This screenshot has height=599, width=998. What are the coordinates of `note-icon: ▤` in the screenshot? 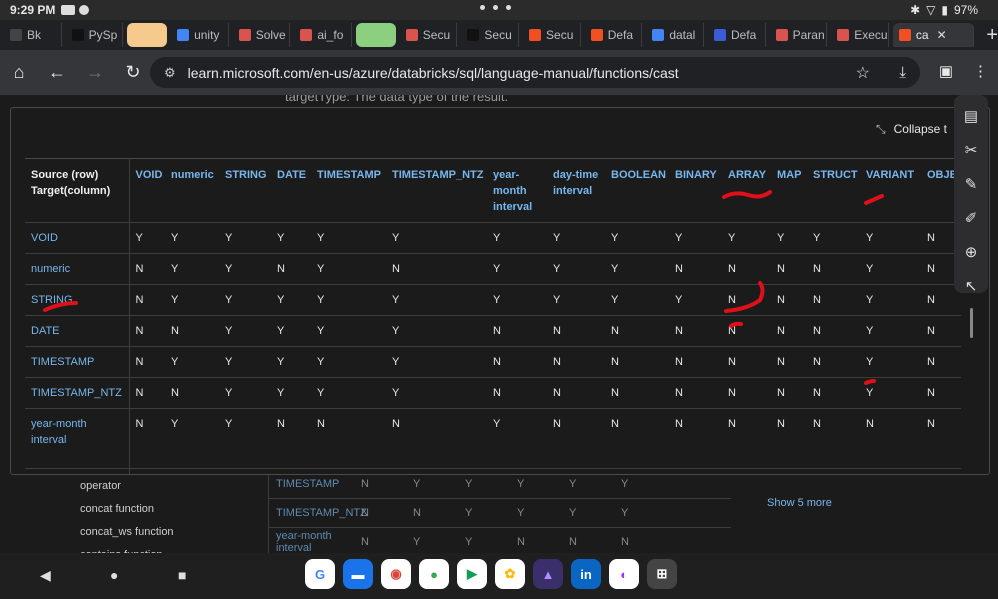 It's located at (971, 116).